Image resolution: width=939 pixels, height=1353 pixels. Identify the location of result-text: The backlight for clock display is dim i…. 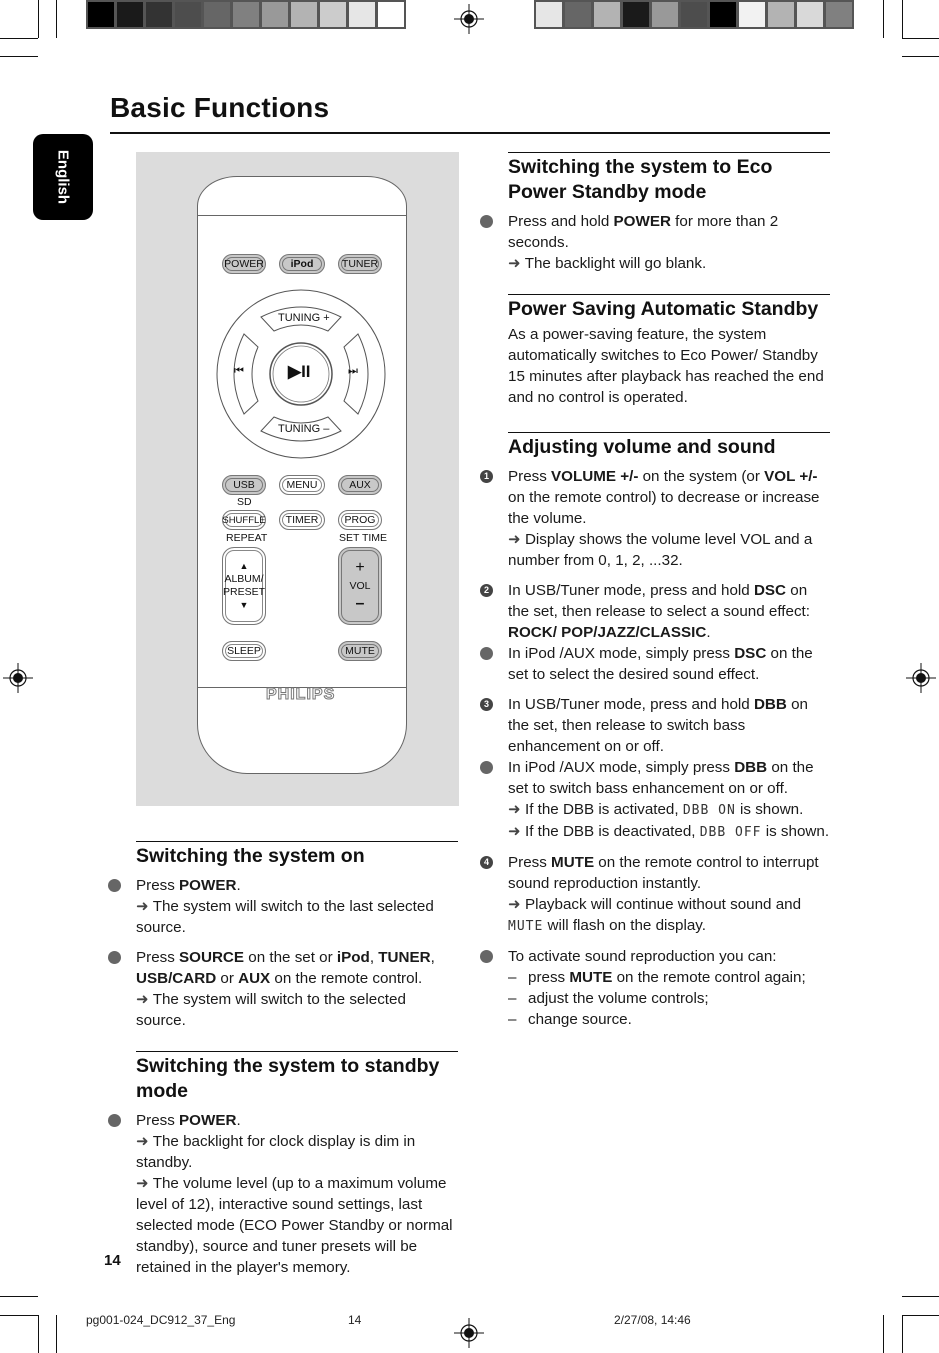
(276, 1152).